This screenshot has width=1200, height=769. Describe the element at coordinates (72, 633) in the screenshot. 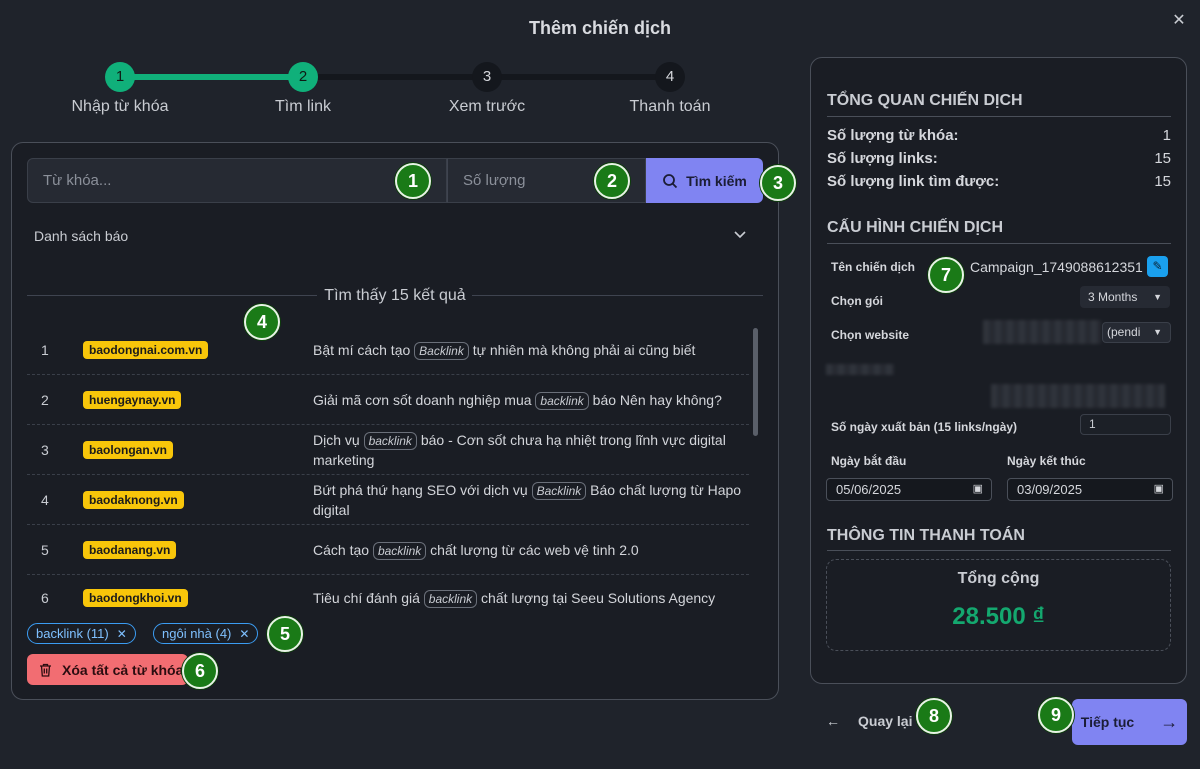

I see `chip-label: backlink (11)` at that location.